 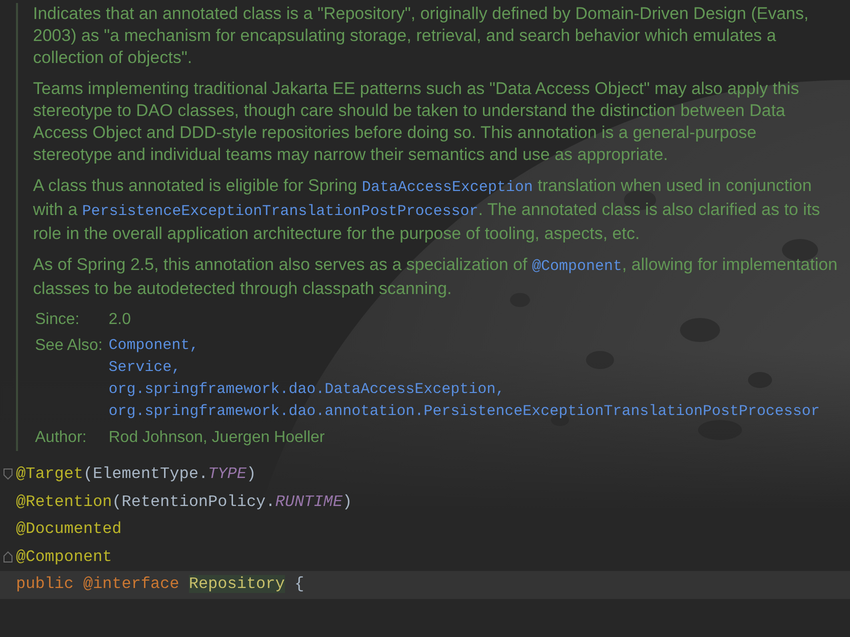 I want to click on doc-paragraph: A class thus annotated is eligible for Spring DataAccessException translation when used in conjunction with a PersistenceExceptionTranslationPostProcessor. The annotated class is also clarified as to its role in the overall application architecture for the purpose of tooling, aspects, etc., so click(x=427, y=210).